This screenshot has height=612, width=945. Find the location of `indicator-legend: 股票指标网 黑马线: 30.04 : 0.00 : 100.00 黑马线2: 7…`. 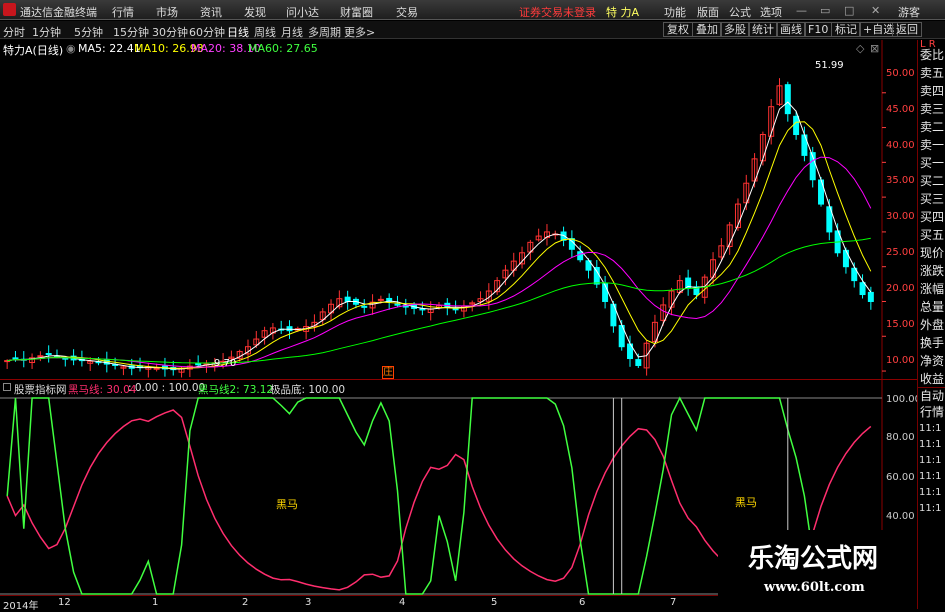

indicator-legend: 股票指标网 黑马线: 30.04 : 0.00 : 100.00 黑马线2: 7… is located at coordinates (458, 388).